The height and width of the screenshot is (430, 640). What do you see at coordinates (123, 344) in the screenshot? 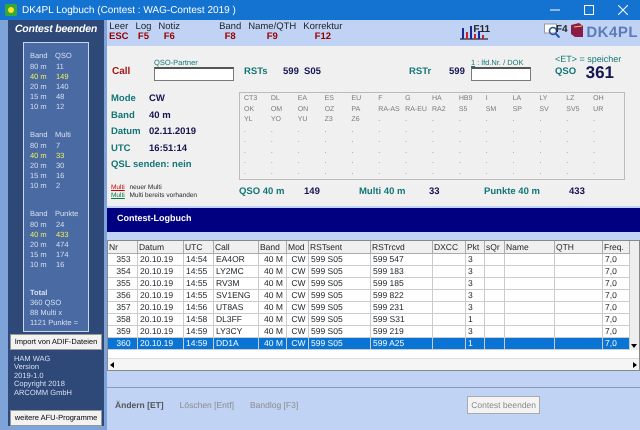
I see `table-cell: 360` at bounding box center [123, 344].